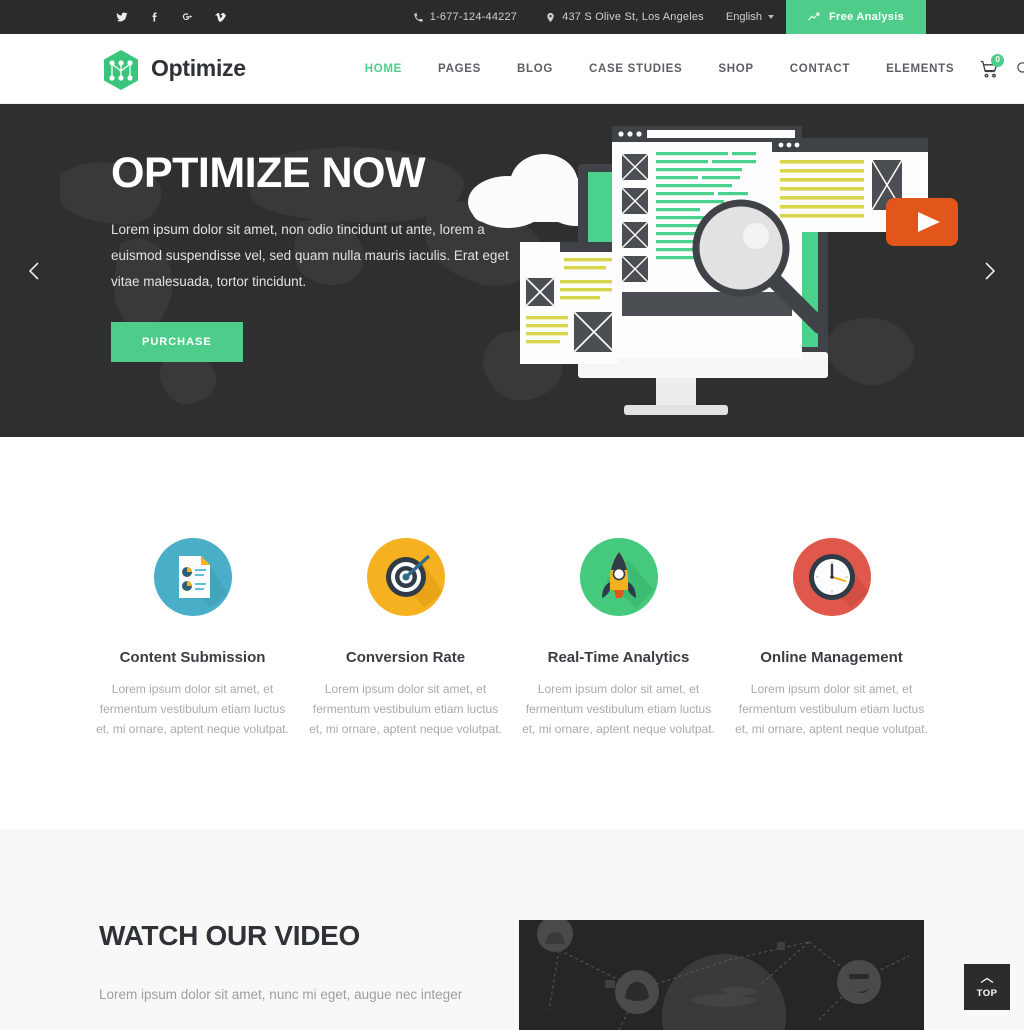 The width and height of the screenshot is (1024, 1030). Describe the element at coordinates (987, 993) in the screenshot. I see `scroll-to-top-label: TOP` at that location.